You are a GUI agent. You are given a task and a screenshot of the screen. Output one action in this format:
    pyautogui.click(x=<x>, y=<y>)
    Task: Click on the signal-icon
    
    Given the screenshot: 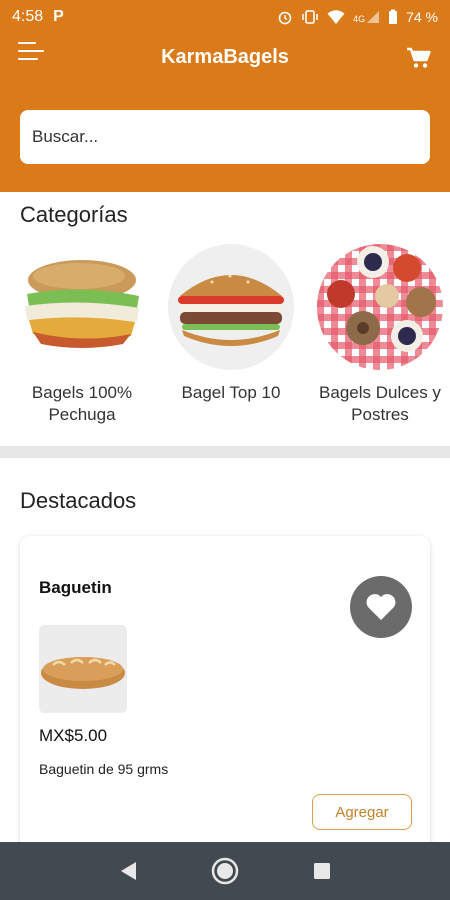 What is the action you would take?
    pyautogui.click(x=373, y=17)
    